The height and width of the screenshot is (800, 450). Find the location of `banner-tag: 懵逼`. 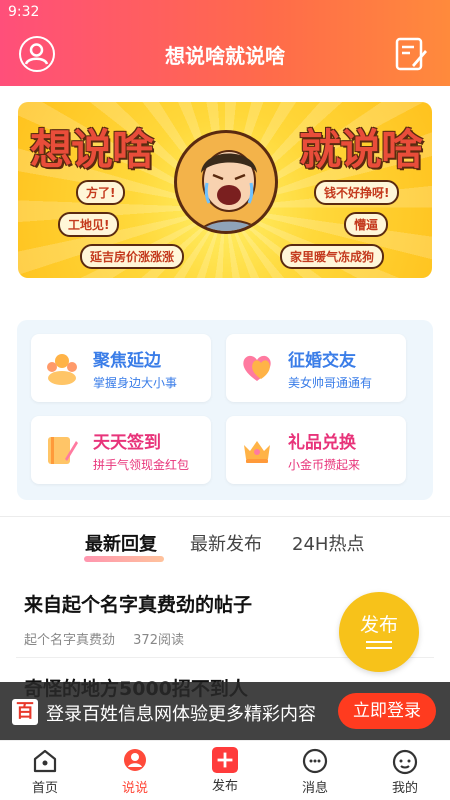

banner-tag: 懵逼 is located at coordinates (366, 224).